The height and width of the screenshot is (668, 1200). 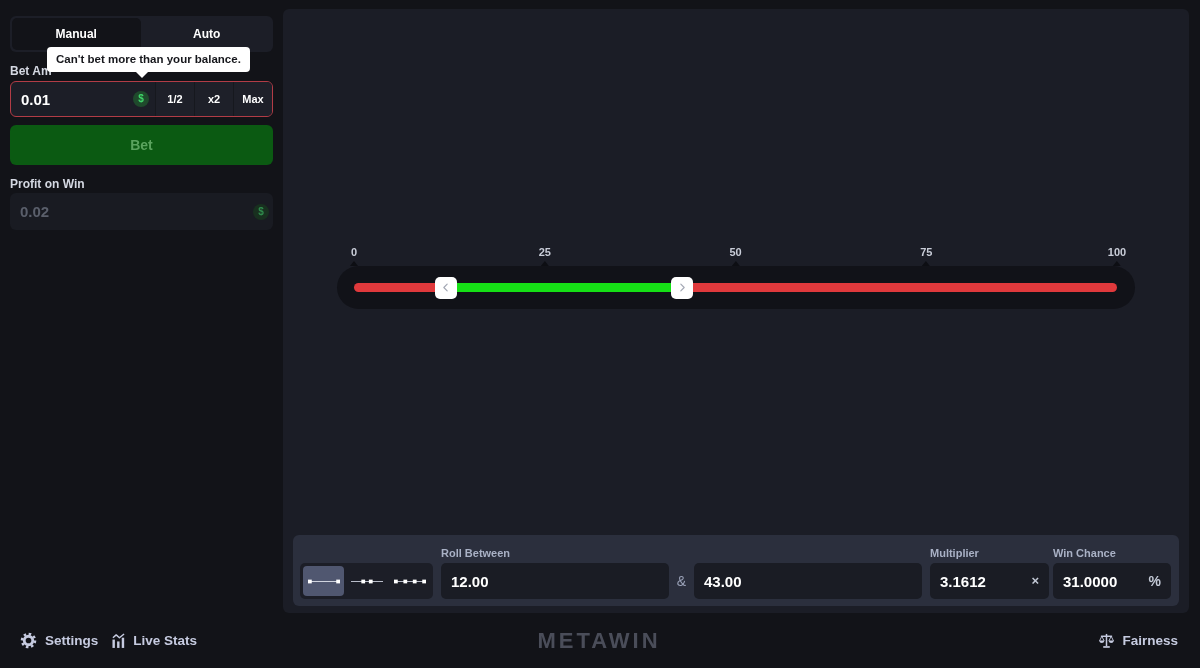 What do you see at coordinates (28, 640) in the screenshot?
I see `settings-icon` at bounding box center [28, 640].